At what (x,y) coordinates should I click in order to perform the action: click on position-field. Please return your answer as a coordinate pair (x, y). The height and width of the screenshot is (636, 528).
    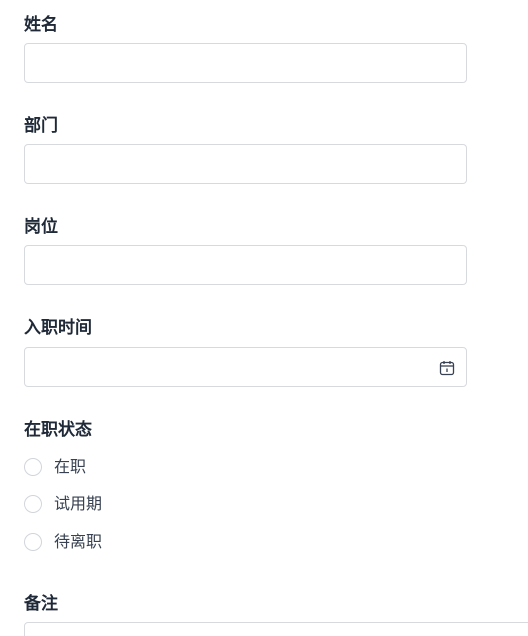
    Looking at the image, I should click on (245, 265).